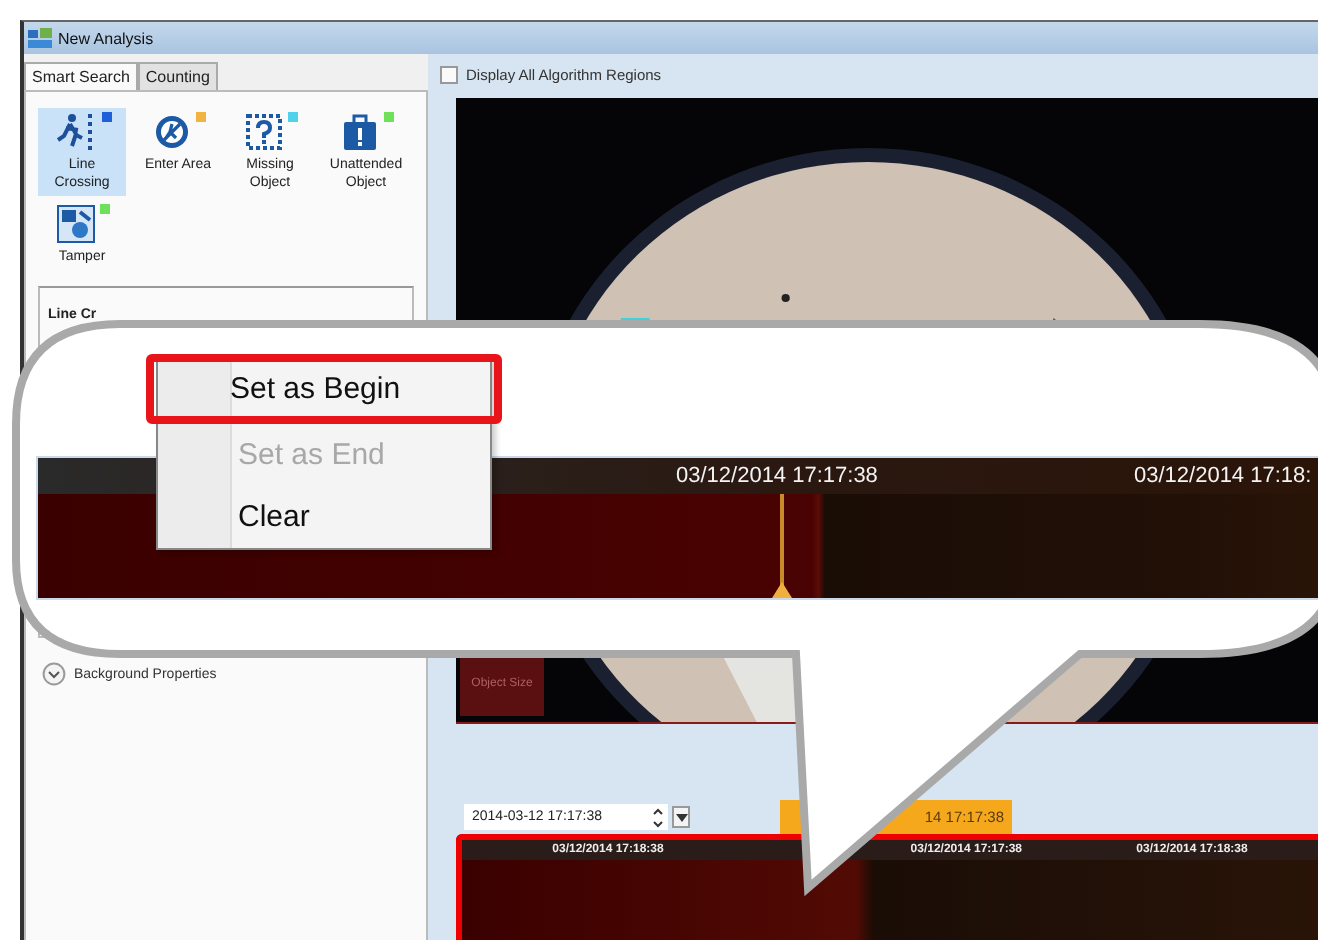 This screenshot has width=1318, height=940. I want to click on running-figure-icon, so click(75, 132).